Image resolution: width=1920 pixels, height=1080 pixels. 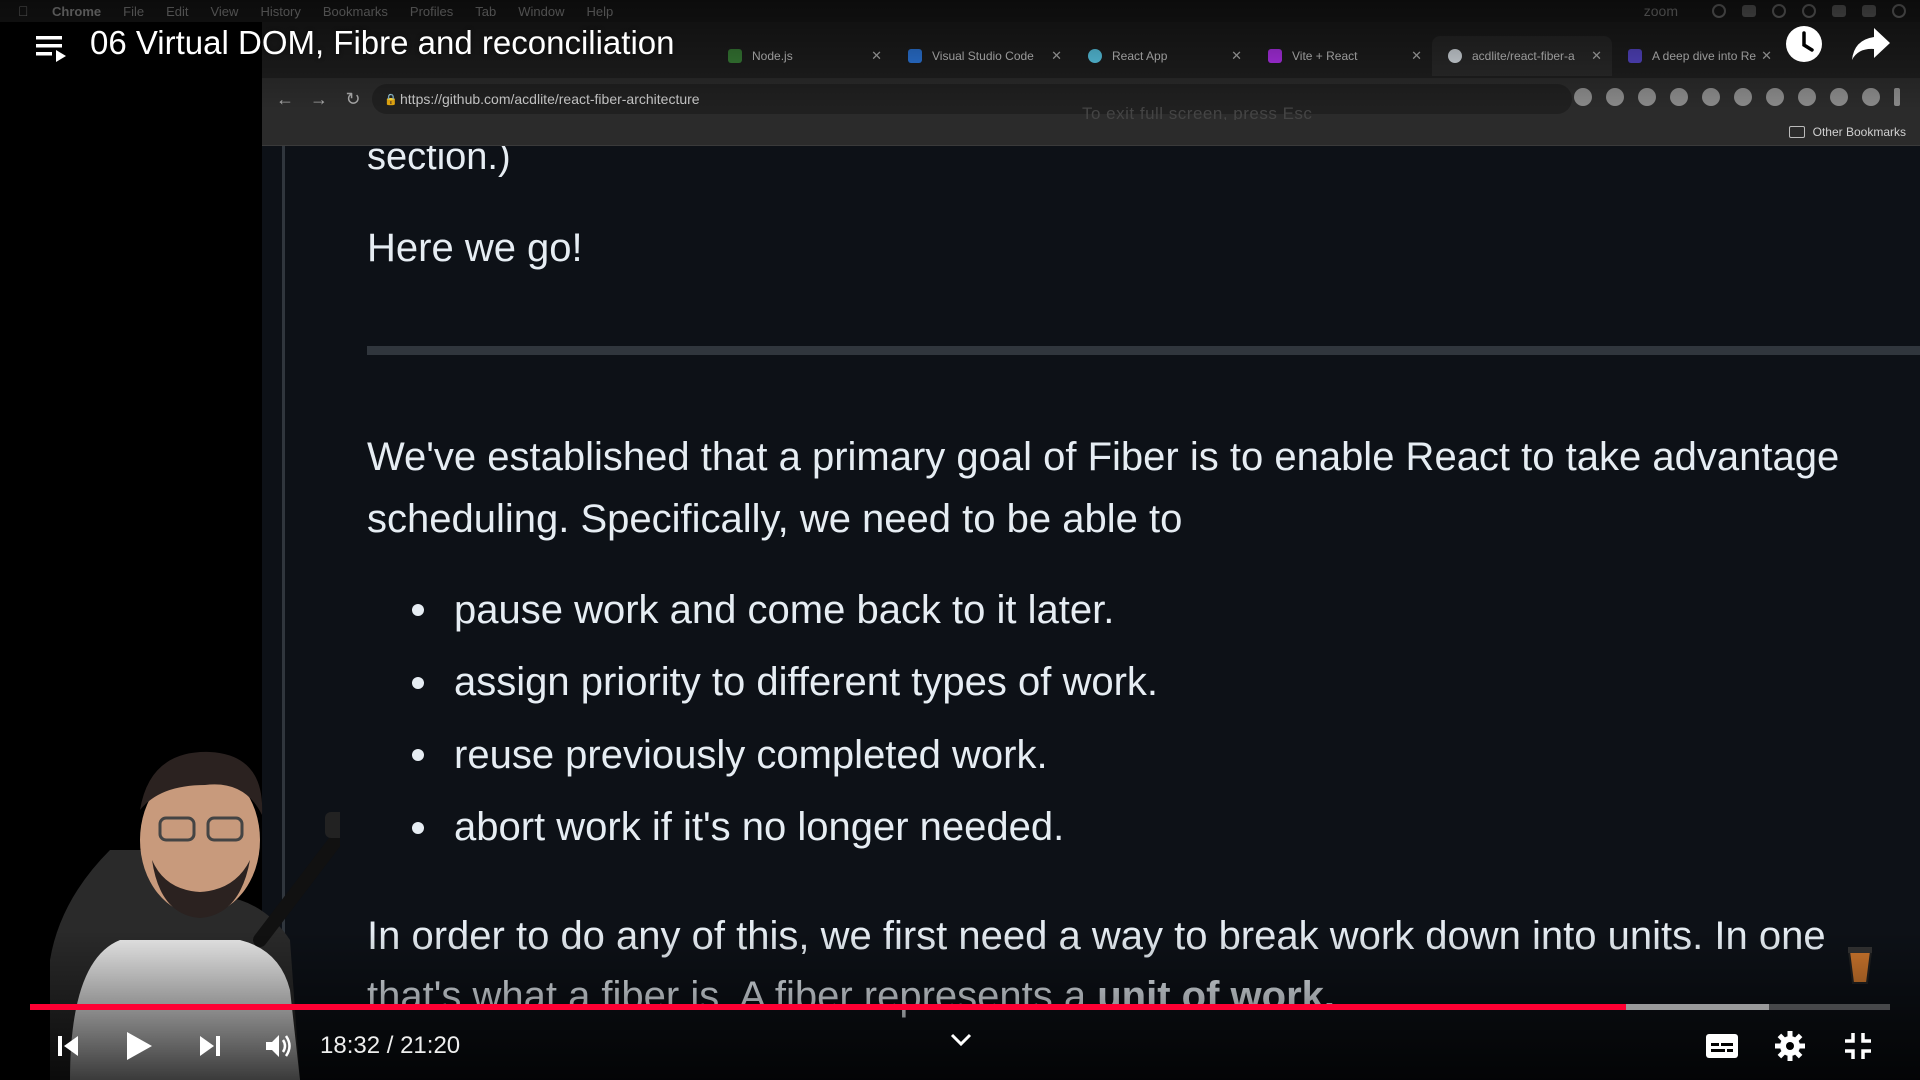 I want to click on volume-icon, so click(x=278, y=1046).